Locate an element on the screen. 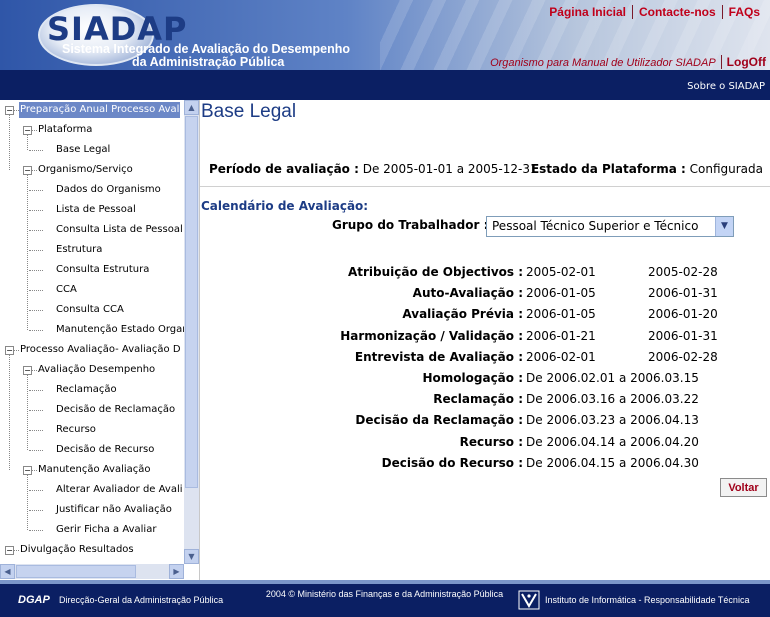 The width and height of the screenshot is (770, 617). pagina-inicial-link: Página Inicial is located at coordinates (587, 12).